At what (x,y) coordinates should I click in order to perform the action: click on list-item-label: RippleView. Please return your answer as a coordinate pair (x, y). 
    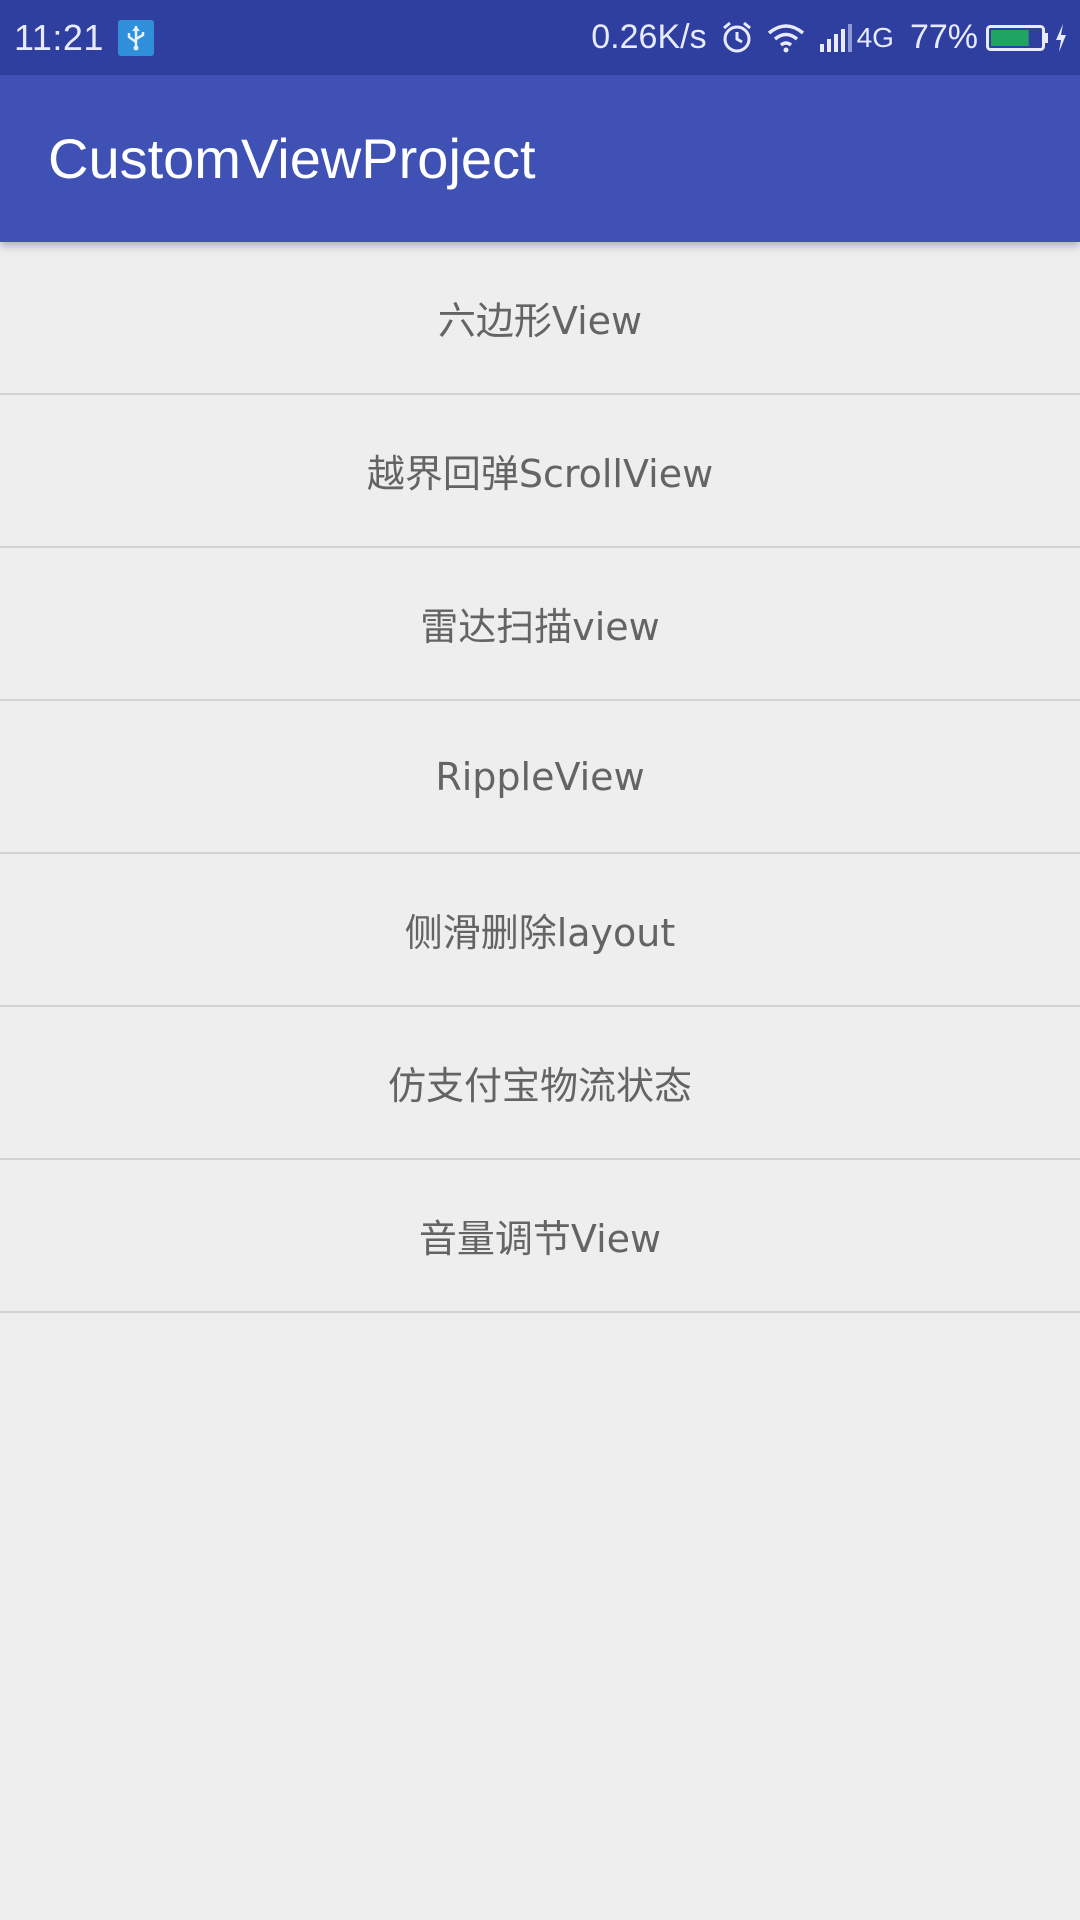
    Looking at the image, I should click on (540, 776).